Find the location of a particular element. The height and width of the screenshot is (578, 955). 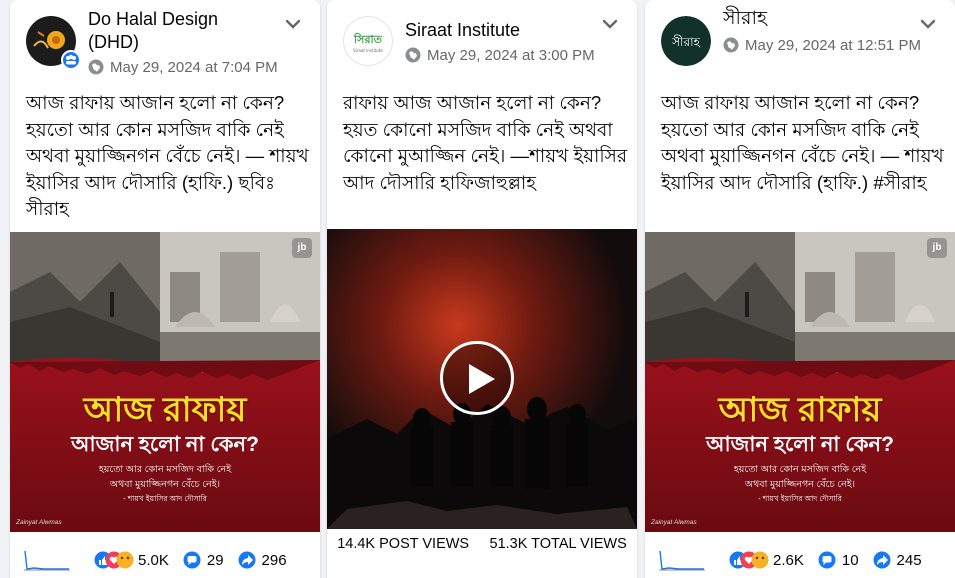

post-timestamp: May 29, 2024 at 12:51 PM is located at coordinates (833, 45).